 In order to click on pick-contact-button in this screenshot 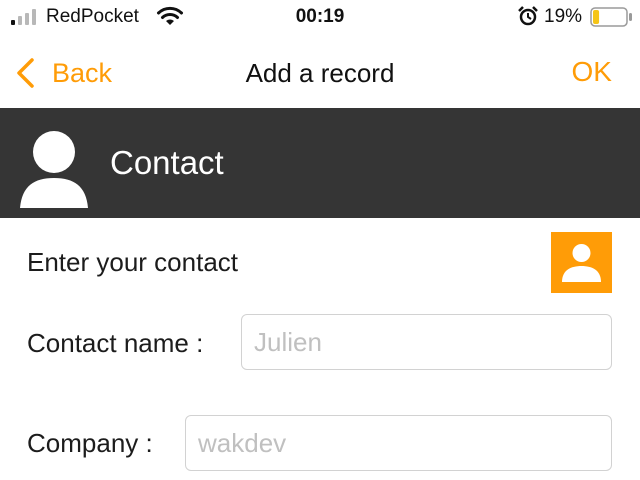, I will do `click(581, 262)`.